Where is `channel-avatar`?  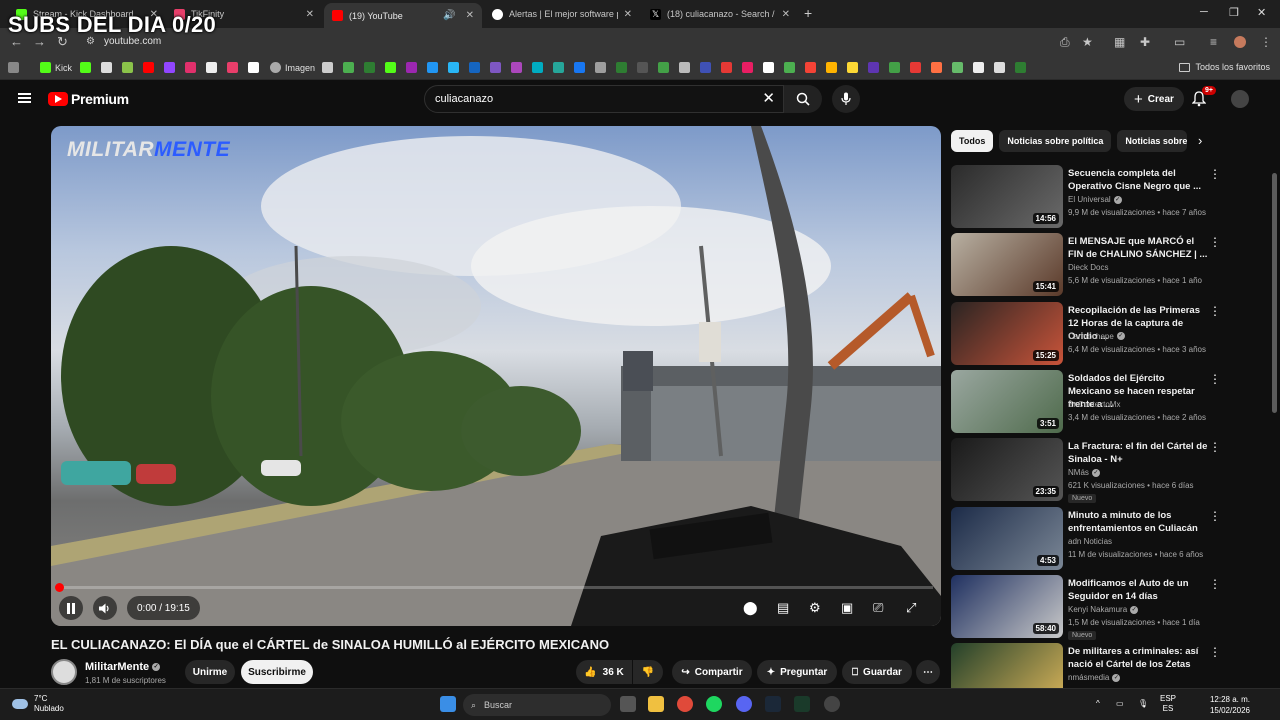
channel-avatar is located at coordinates (64, 672).